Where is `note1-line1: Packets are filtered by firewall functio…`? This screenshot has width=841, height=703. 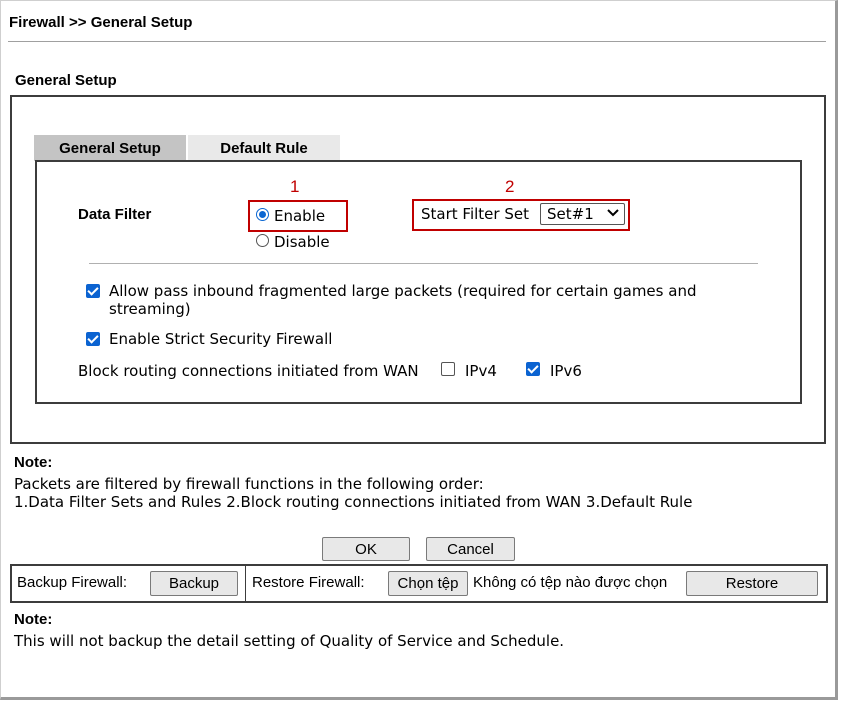
note1-line1: Packets are filtered by firewall functio… is located at coordinates (249, 484).